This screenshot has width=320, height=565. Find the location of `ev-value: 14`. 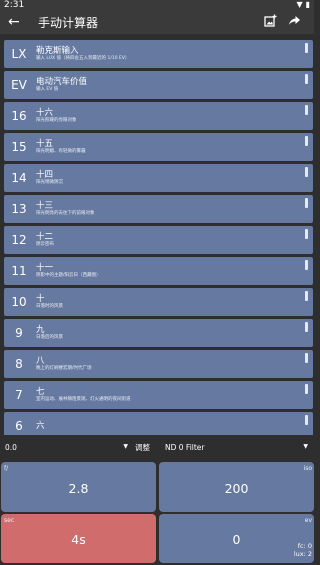

ev-value: 14 is located at coordinates (19, 178).